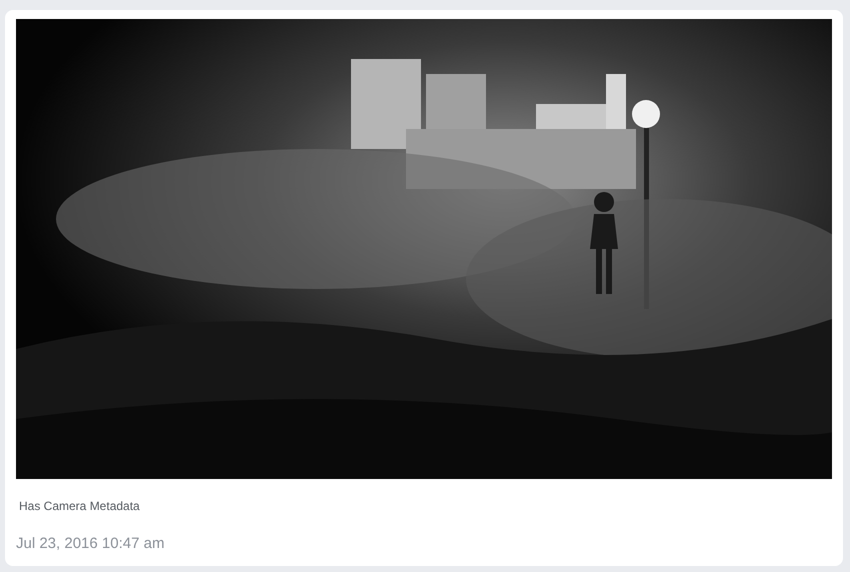 The image size is (850, 572). I want to click on metadata-note: Has Camera Metadata, so click(79, 506).